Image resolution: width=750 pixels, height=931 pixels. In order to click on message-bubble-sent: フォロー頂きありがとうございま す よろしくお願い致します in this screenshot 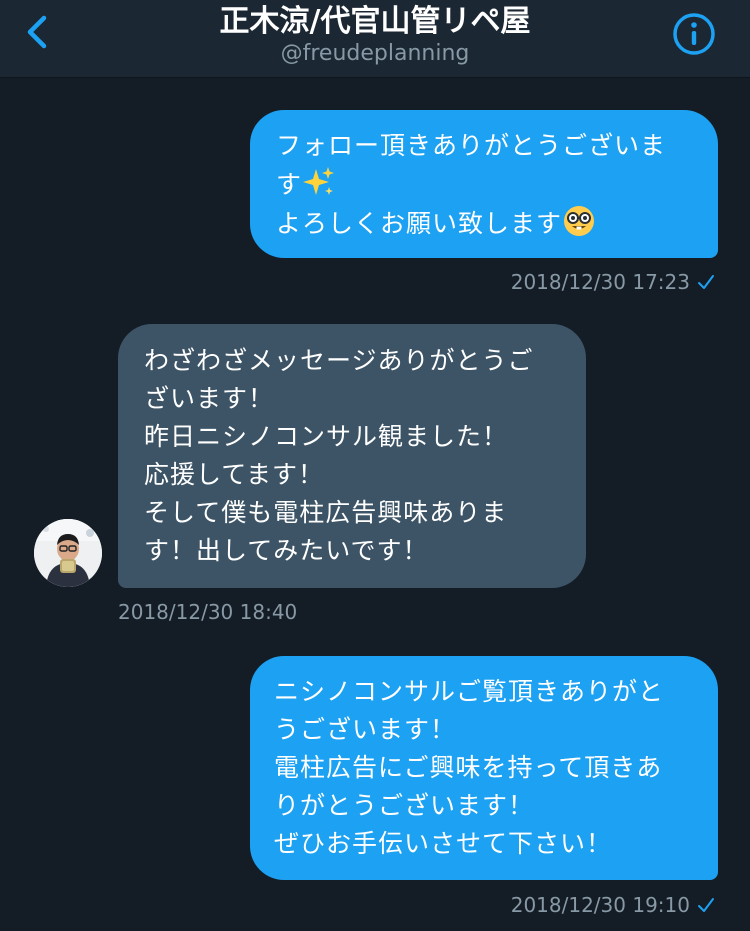, I will do `click(484, 184)`.